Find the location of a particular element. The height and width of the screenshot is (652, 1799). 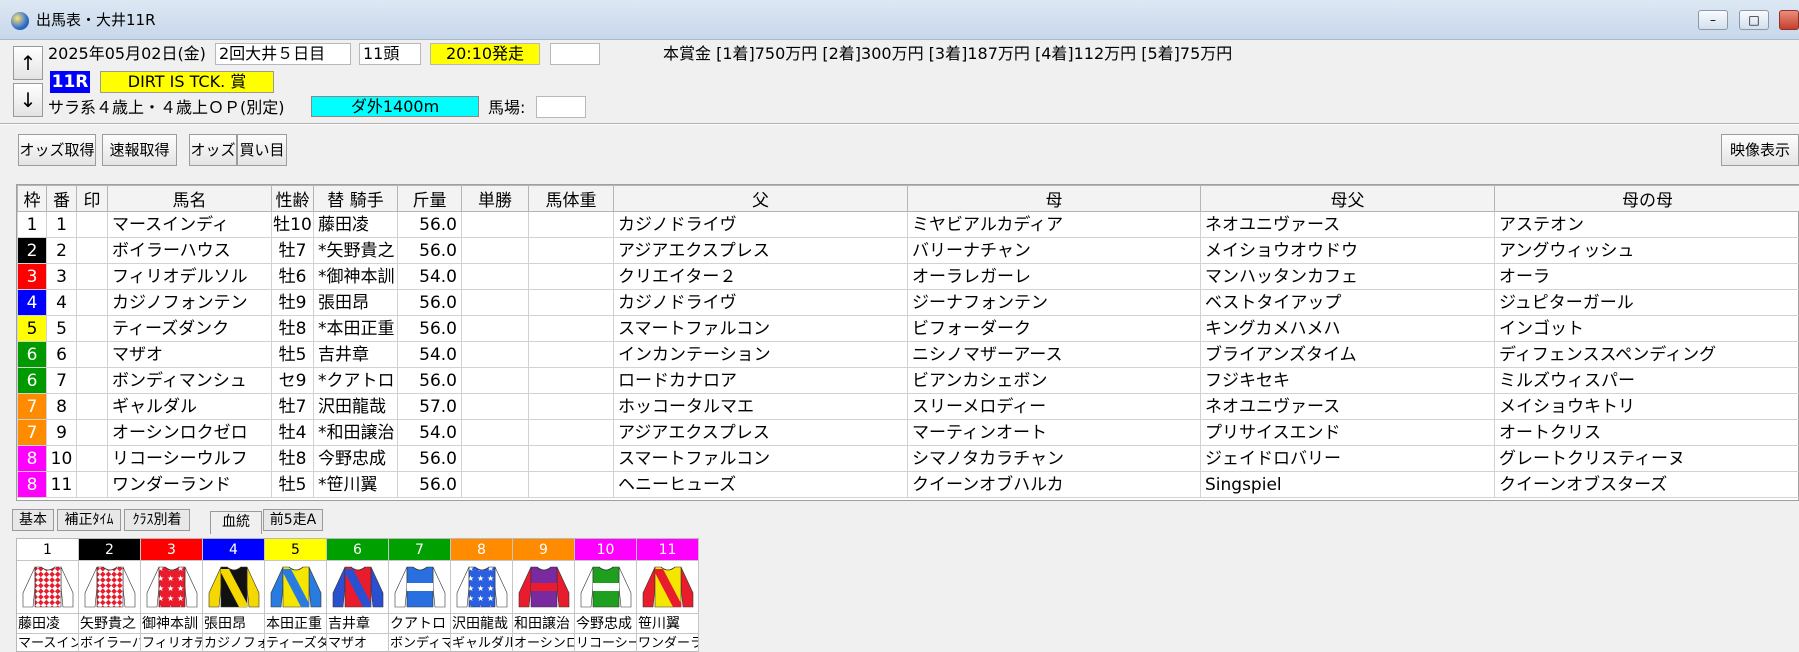

cell-umaban: 2 is located at coordinates (61, 250).